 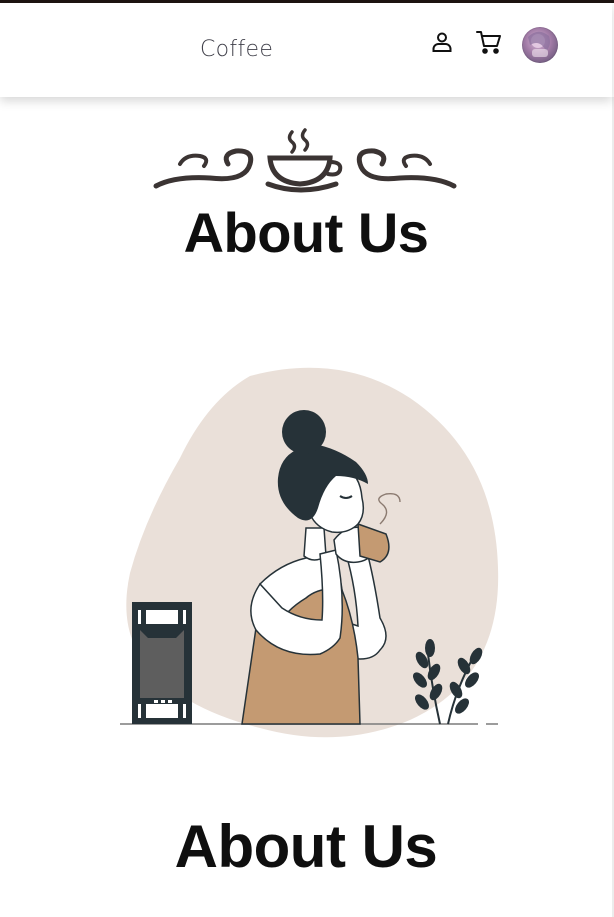 What do you see at coordinates (236, 49) in the screenshot?
I see `brand-logo: Coffee` at bounding box center [236, 49].